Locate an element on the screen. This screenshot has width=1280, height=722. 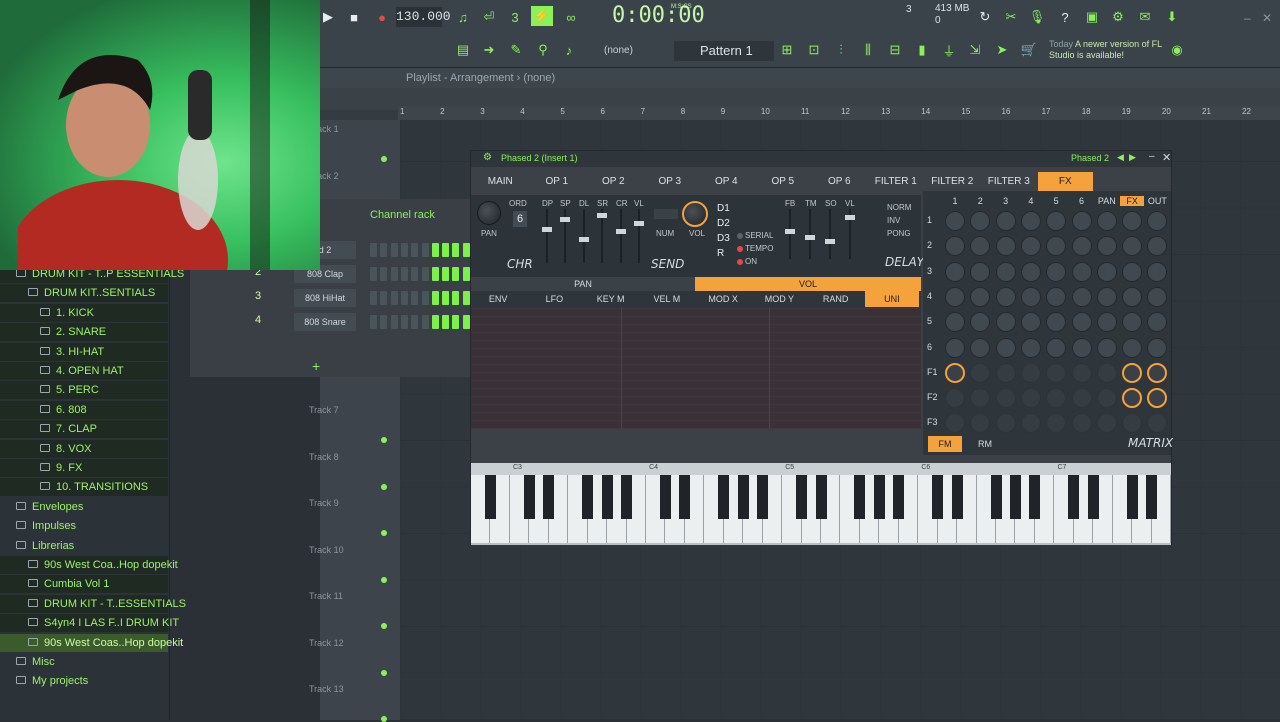
mod-tab: MOD X is located at coordinates (723, 299).